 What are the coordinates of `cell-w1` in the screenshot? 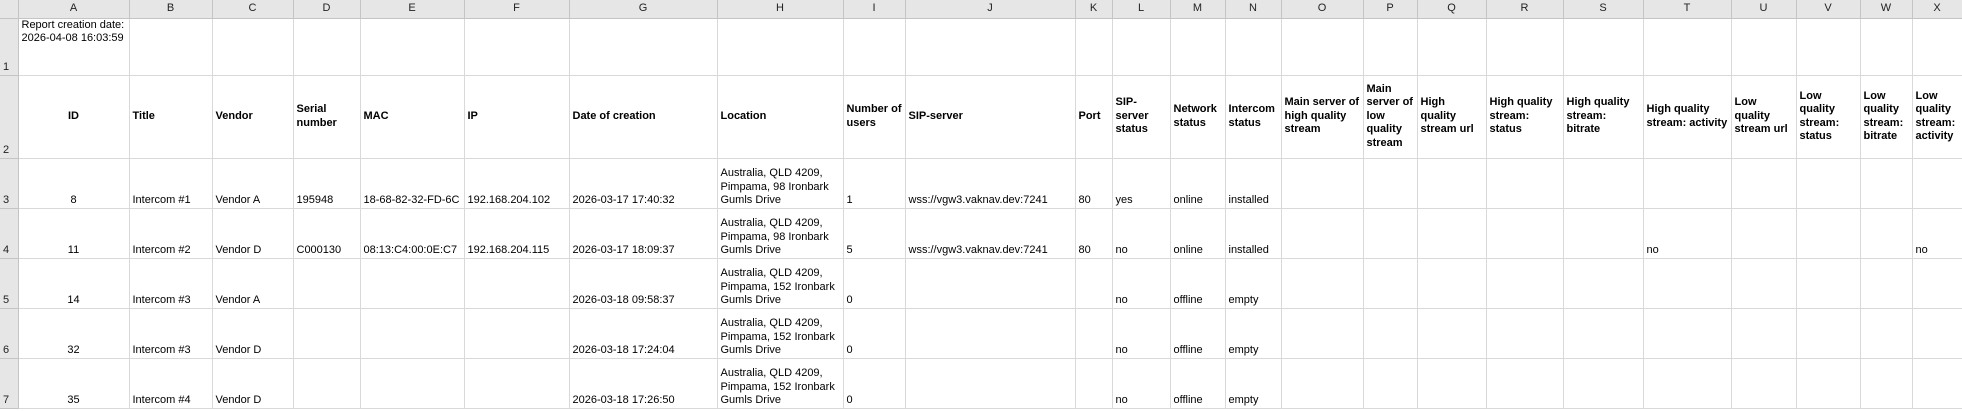 It's located at (1886, 47).